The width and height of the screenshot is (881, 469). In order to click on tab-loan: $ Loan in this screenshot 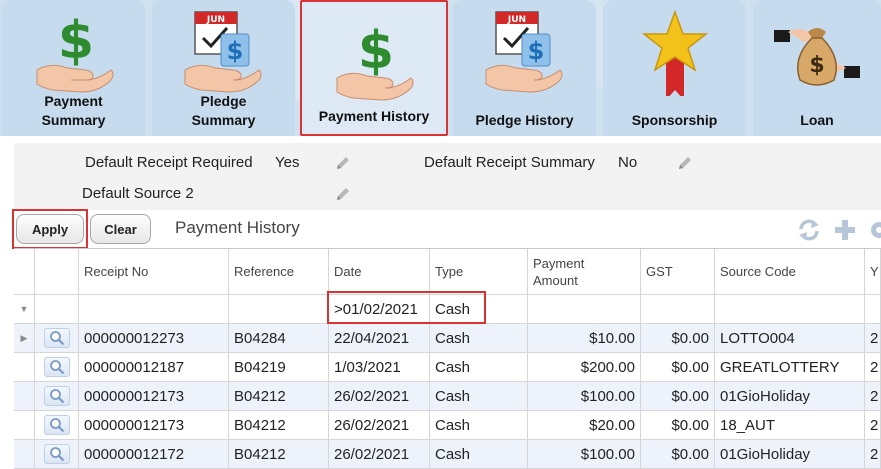, I will do `click(817, 68)`.